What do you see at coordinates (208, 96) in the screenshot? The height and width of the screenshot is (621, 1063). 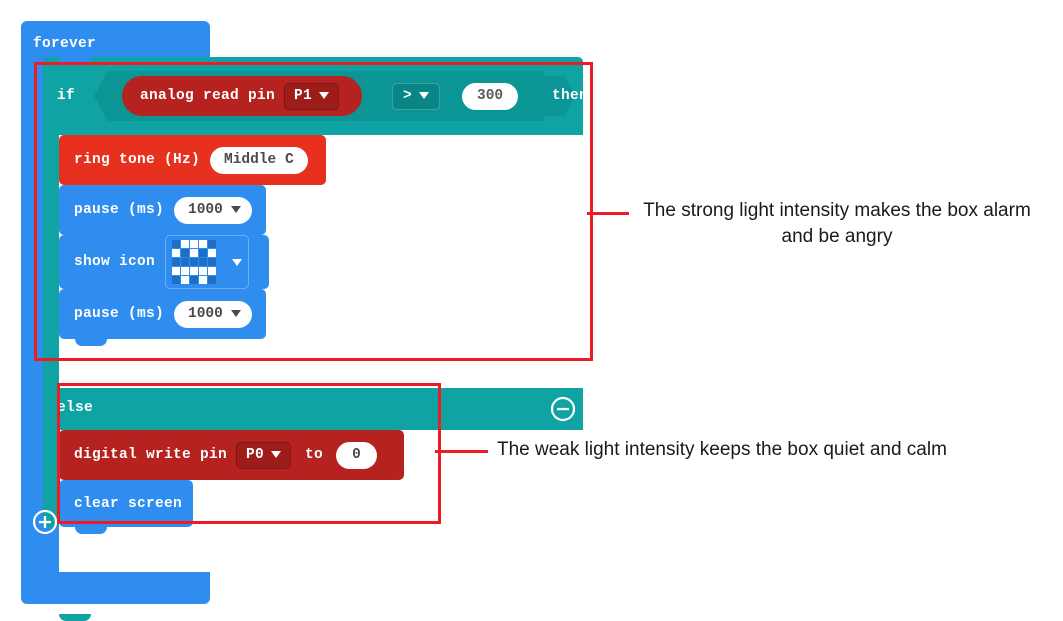 I see `analog-read-pin-label: analog read pin` at bounding box center [208, 96].